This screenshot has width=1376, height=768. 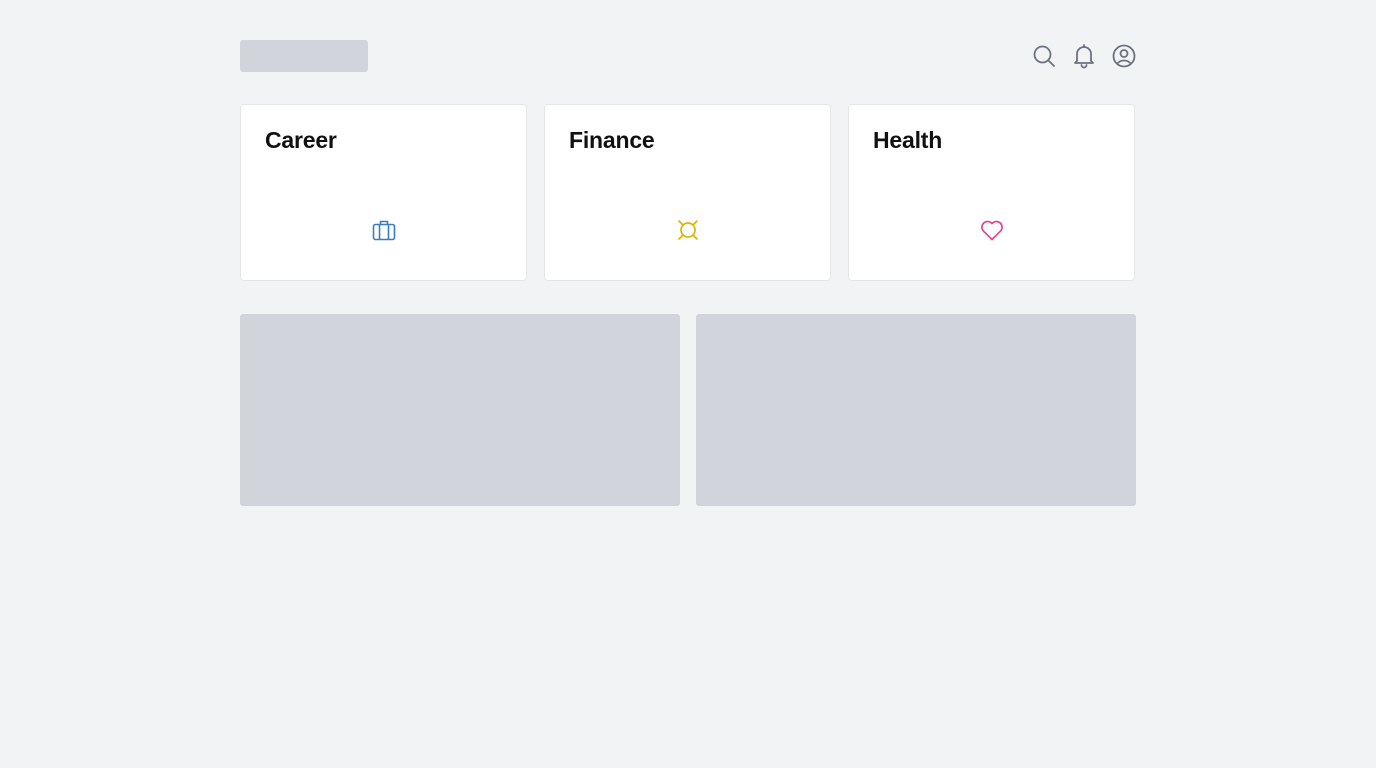 What do you see at coordinates (383, 192) in the screenshot?
I see `card-career: Career` at bounding box center [383, 192].